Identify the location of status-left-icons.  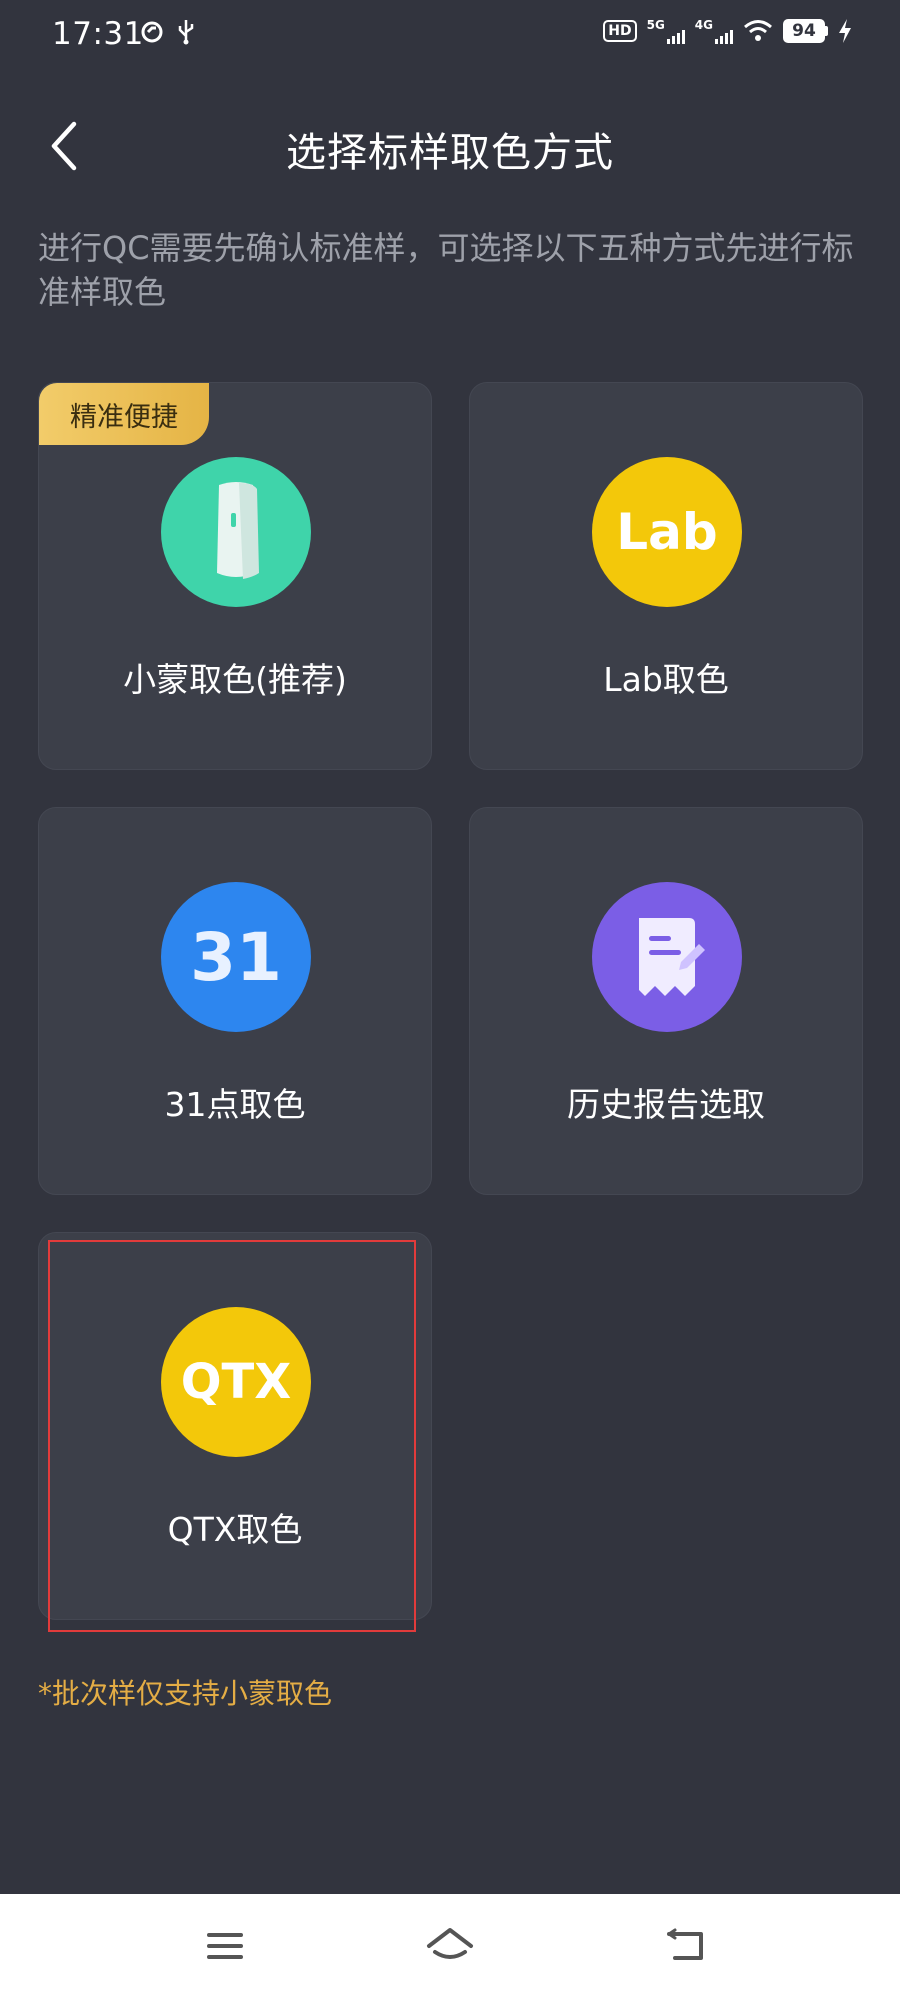
(168, 32).